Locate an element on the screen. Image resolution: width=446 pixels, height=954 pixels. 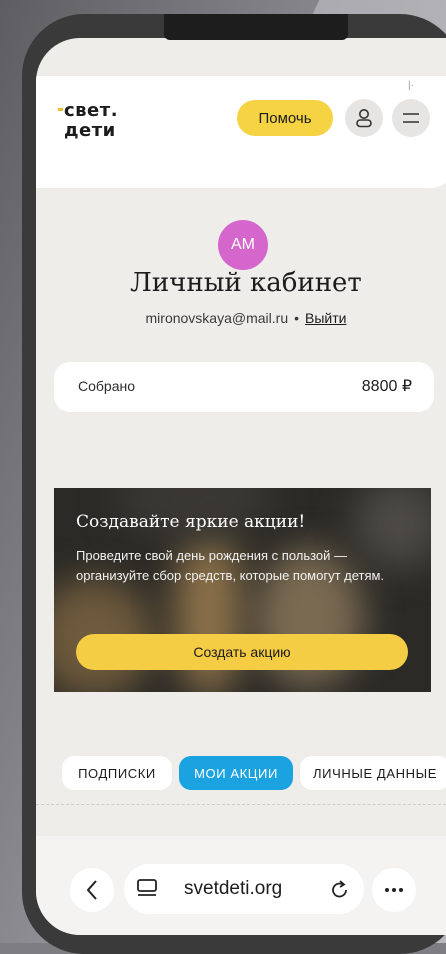
user-icon is located at coordinates (364, 118).